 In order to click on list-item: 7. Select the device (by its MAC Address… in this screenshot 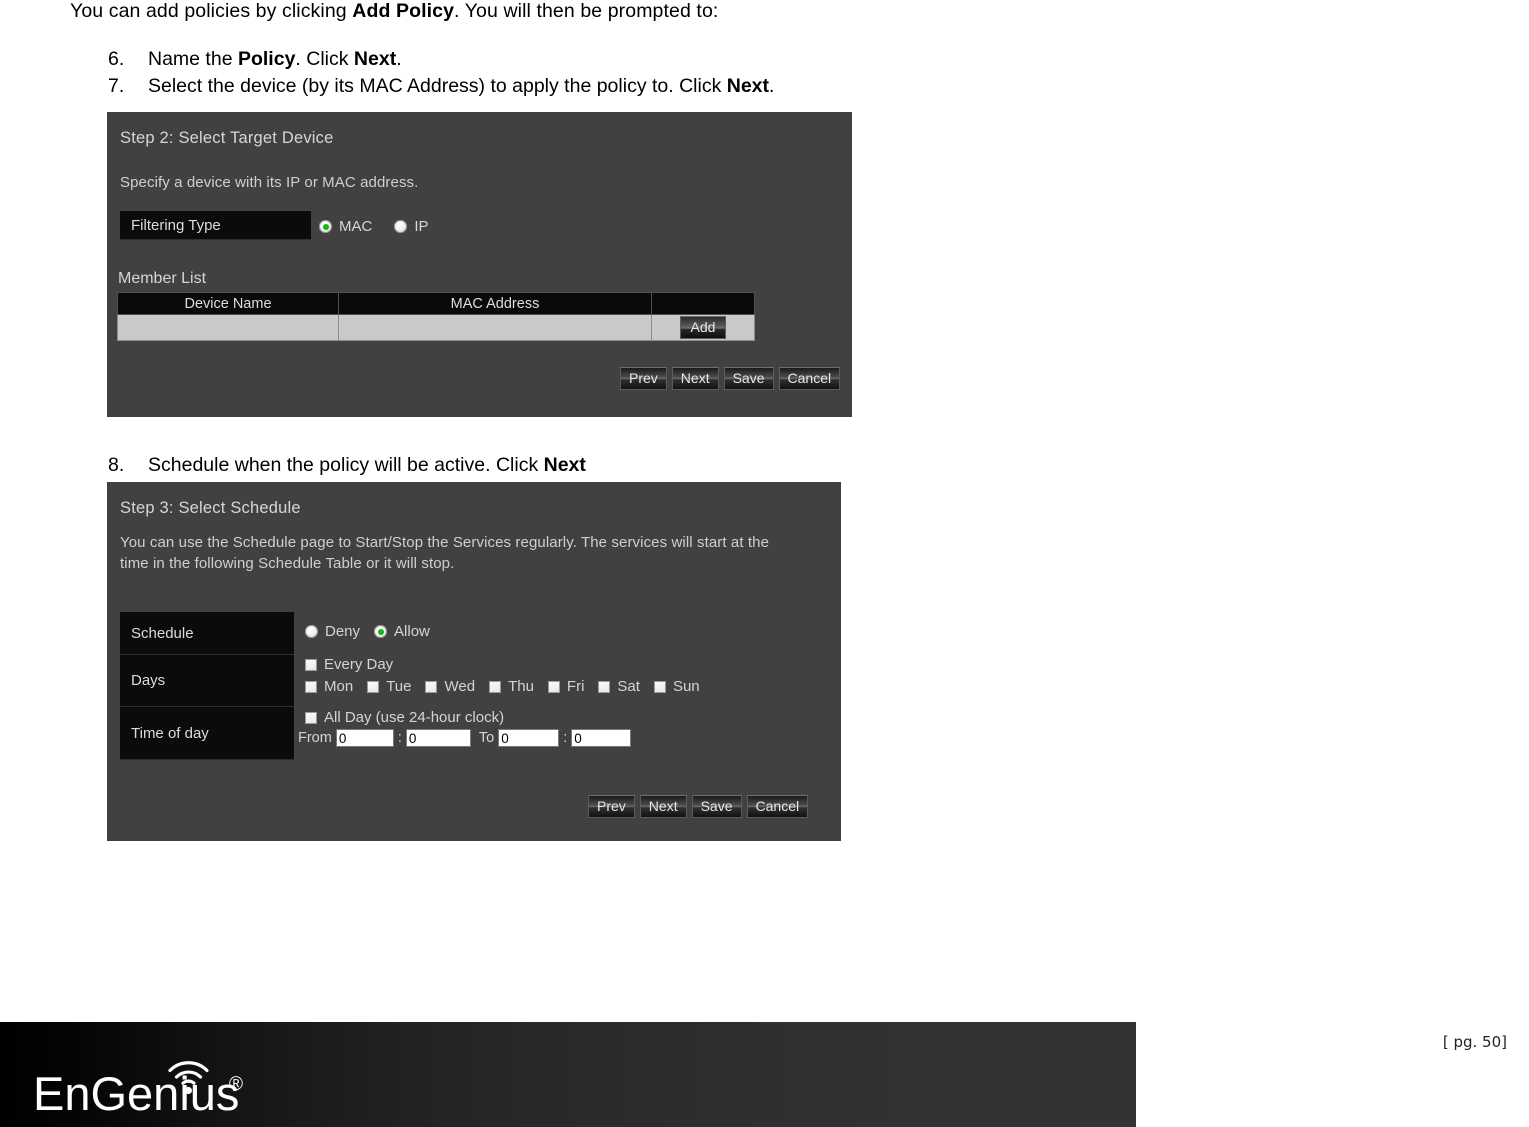, I will do `click(441, 86)`.